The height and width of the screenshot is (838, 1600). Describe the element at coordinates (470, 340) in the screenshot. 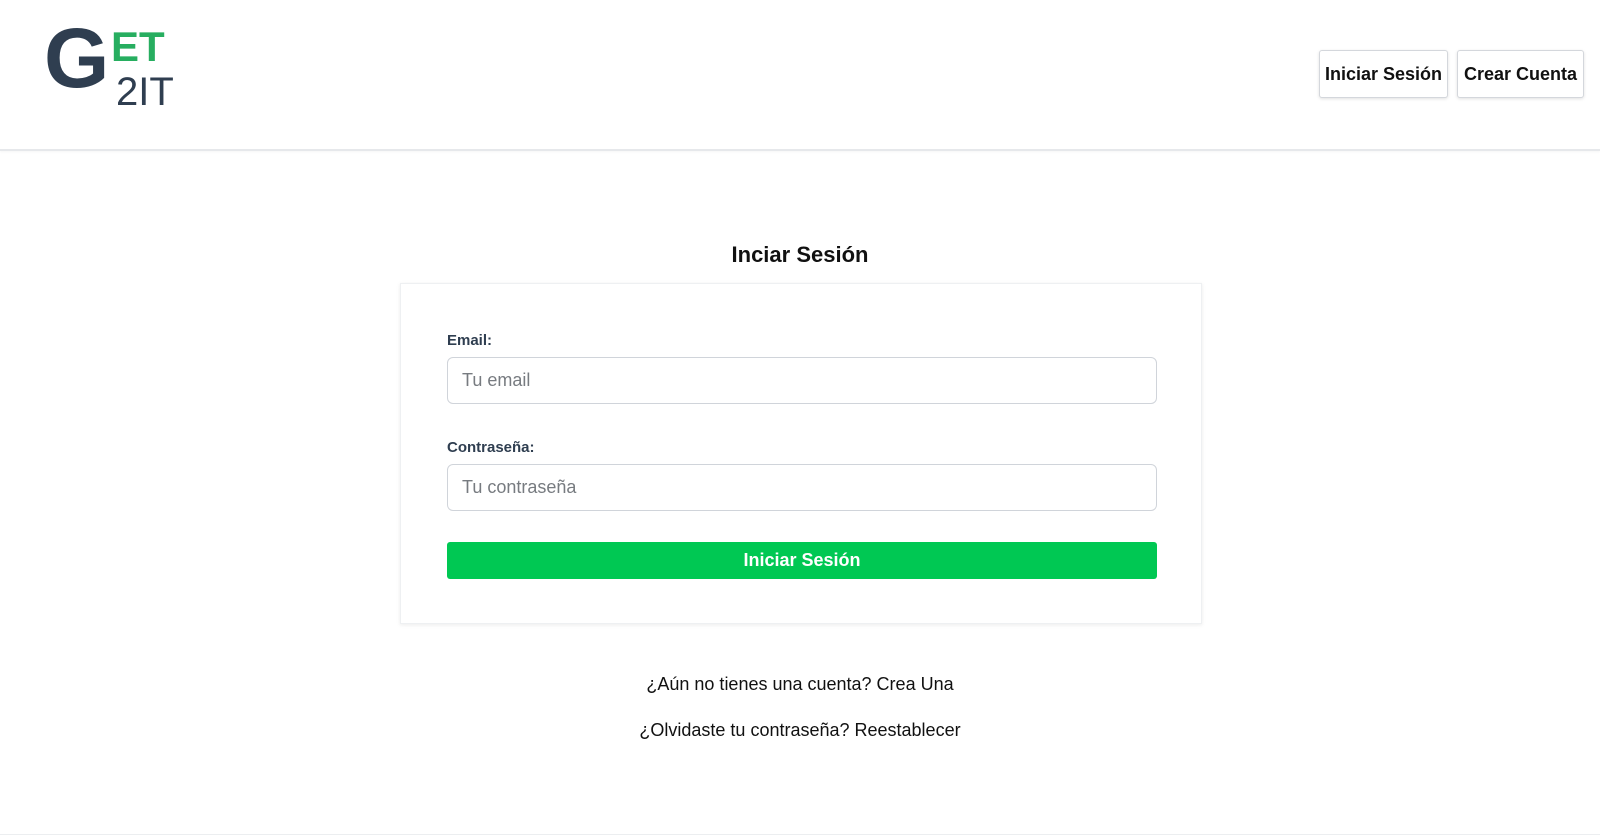

I see `email-label: Email:` at that location.